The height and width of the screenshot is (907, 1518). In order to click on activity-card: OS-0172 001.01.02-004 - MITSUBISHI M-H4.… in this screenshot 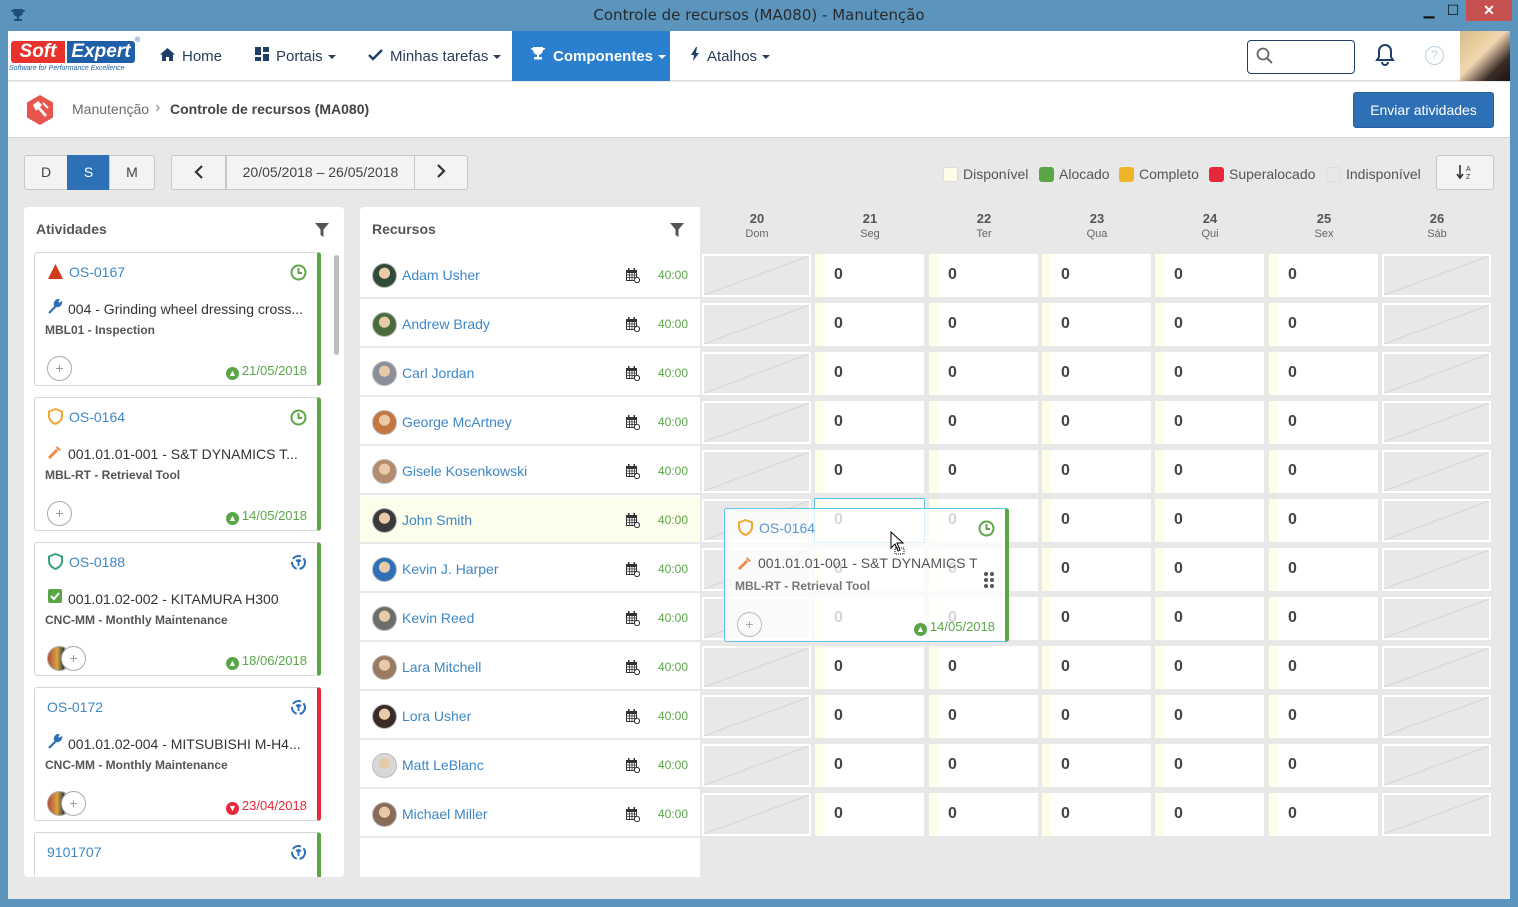, I will do `click(177, 754)`.